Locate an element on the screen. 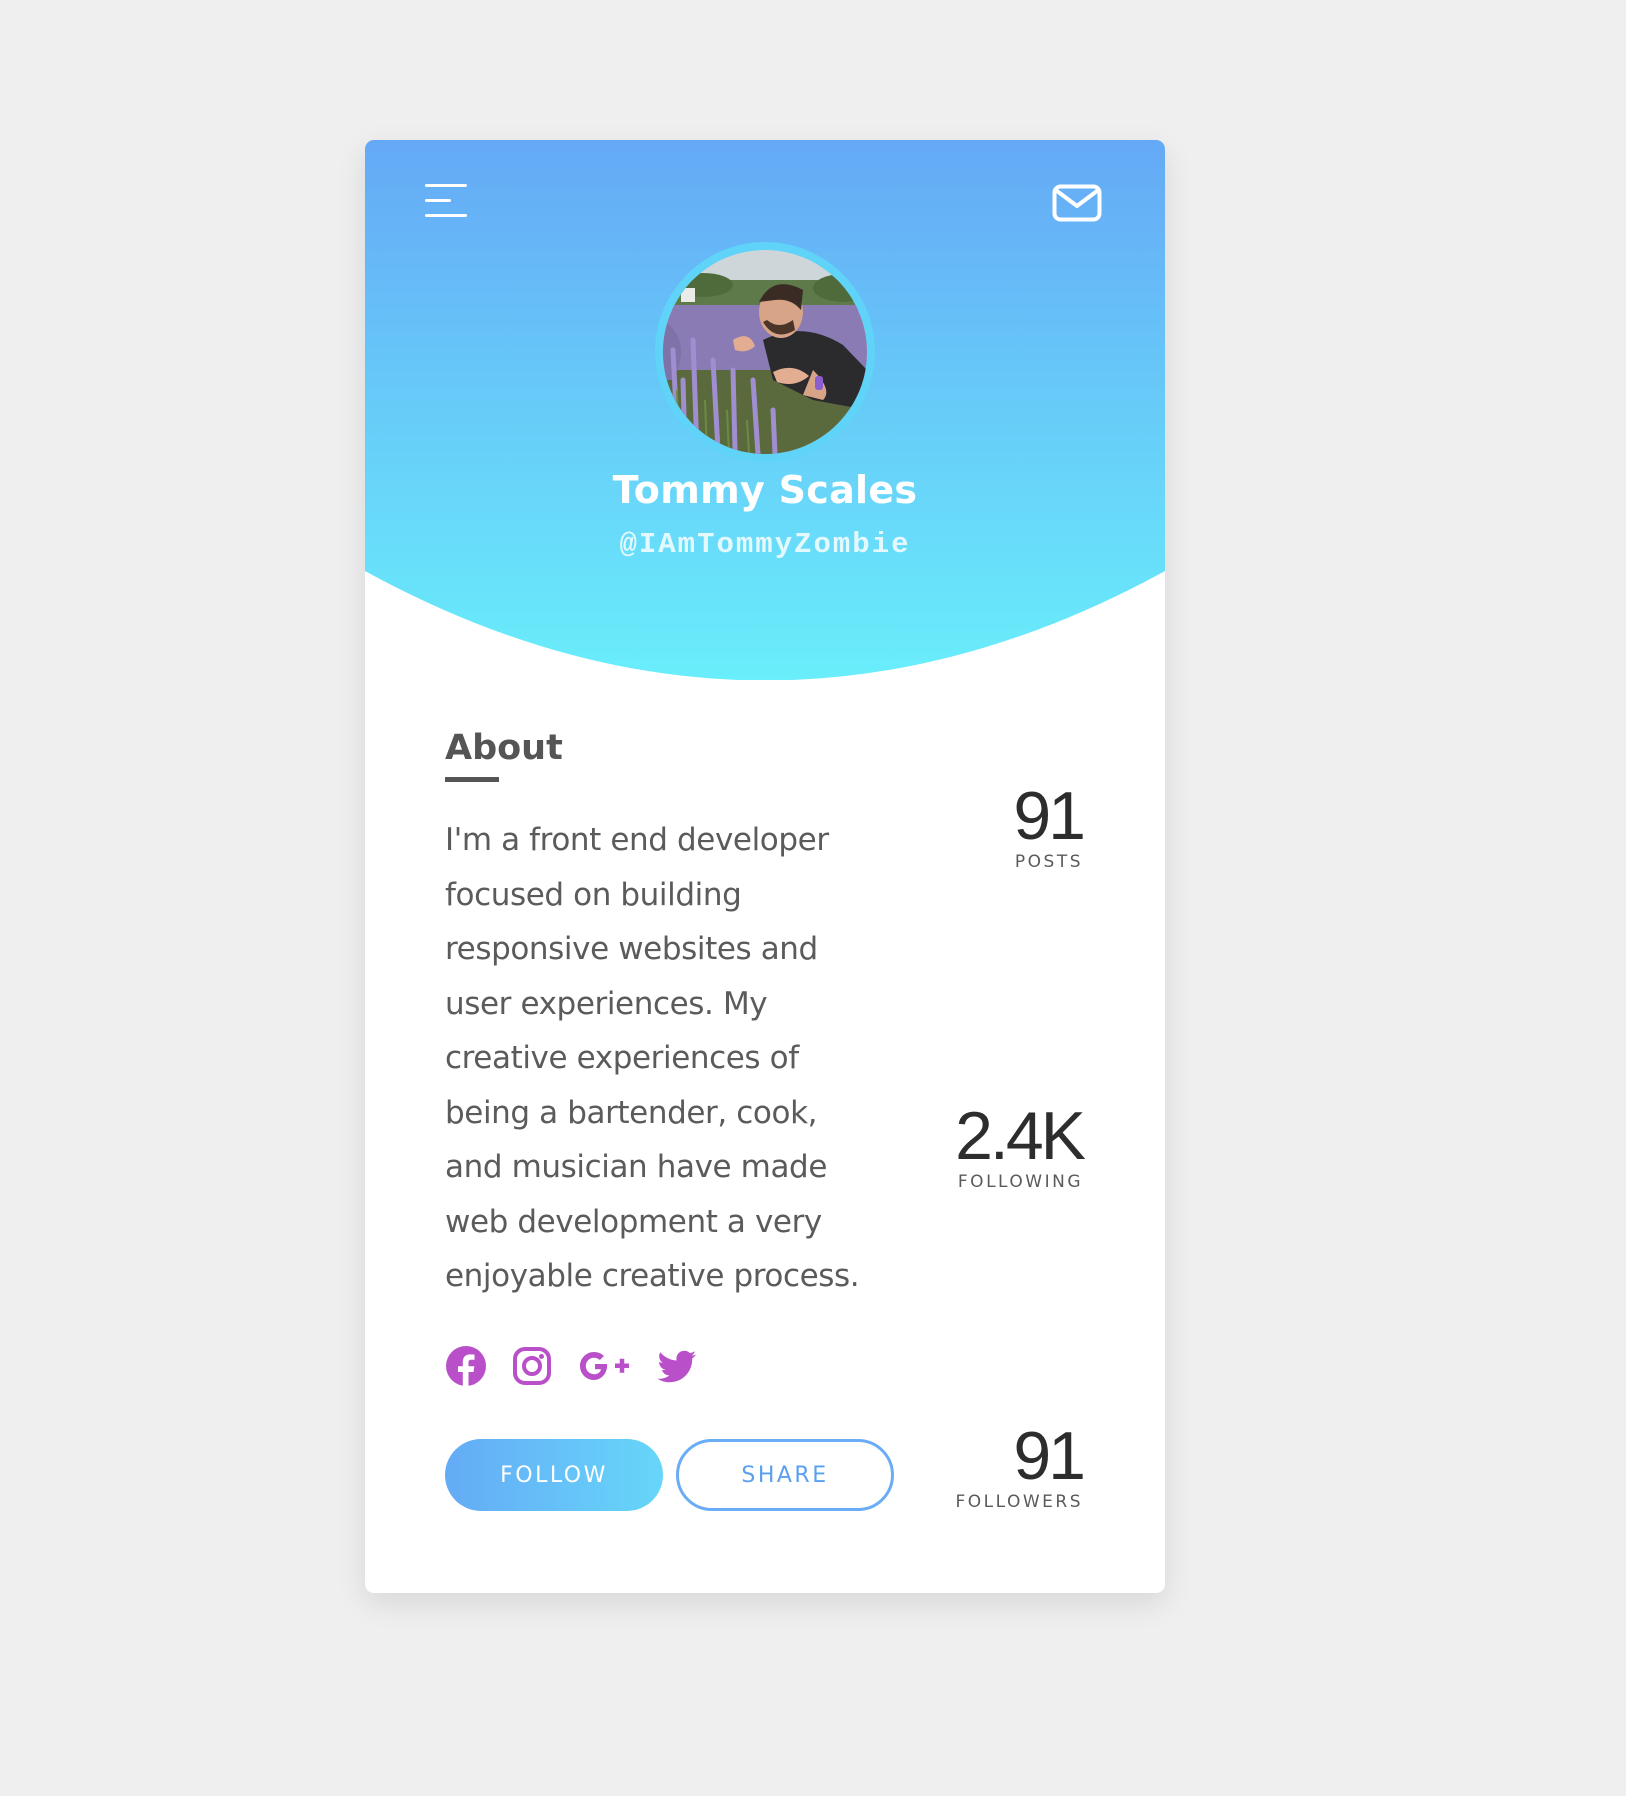 The width and height of the screenshot is (1626, 1796). mail-icon is located at coordinates (1077, 203).